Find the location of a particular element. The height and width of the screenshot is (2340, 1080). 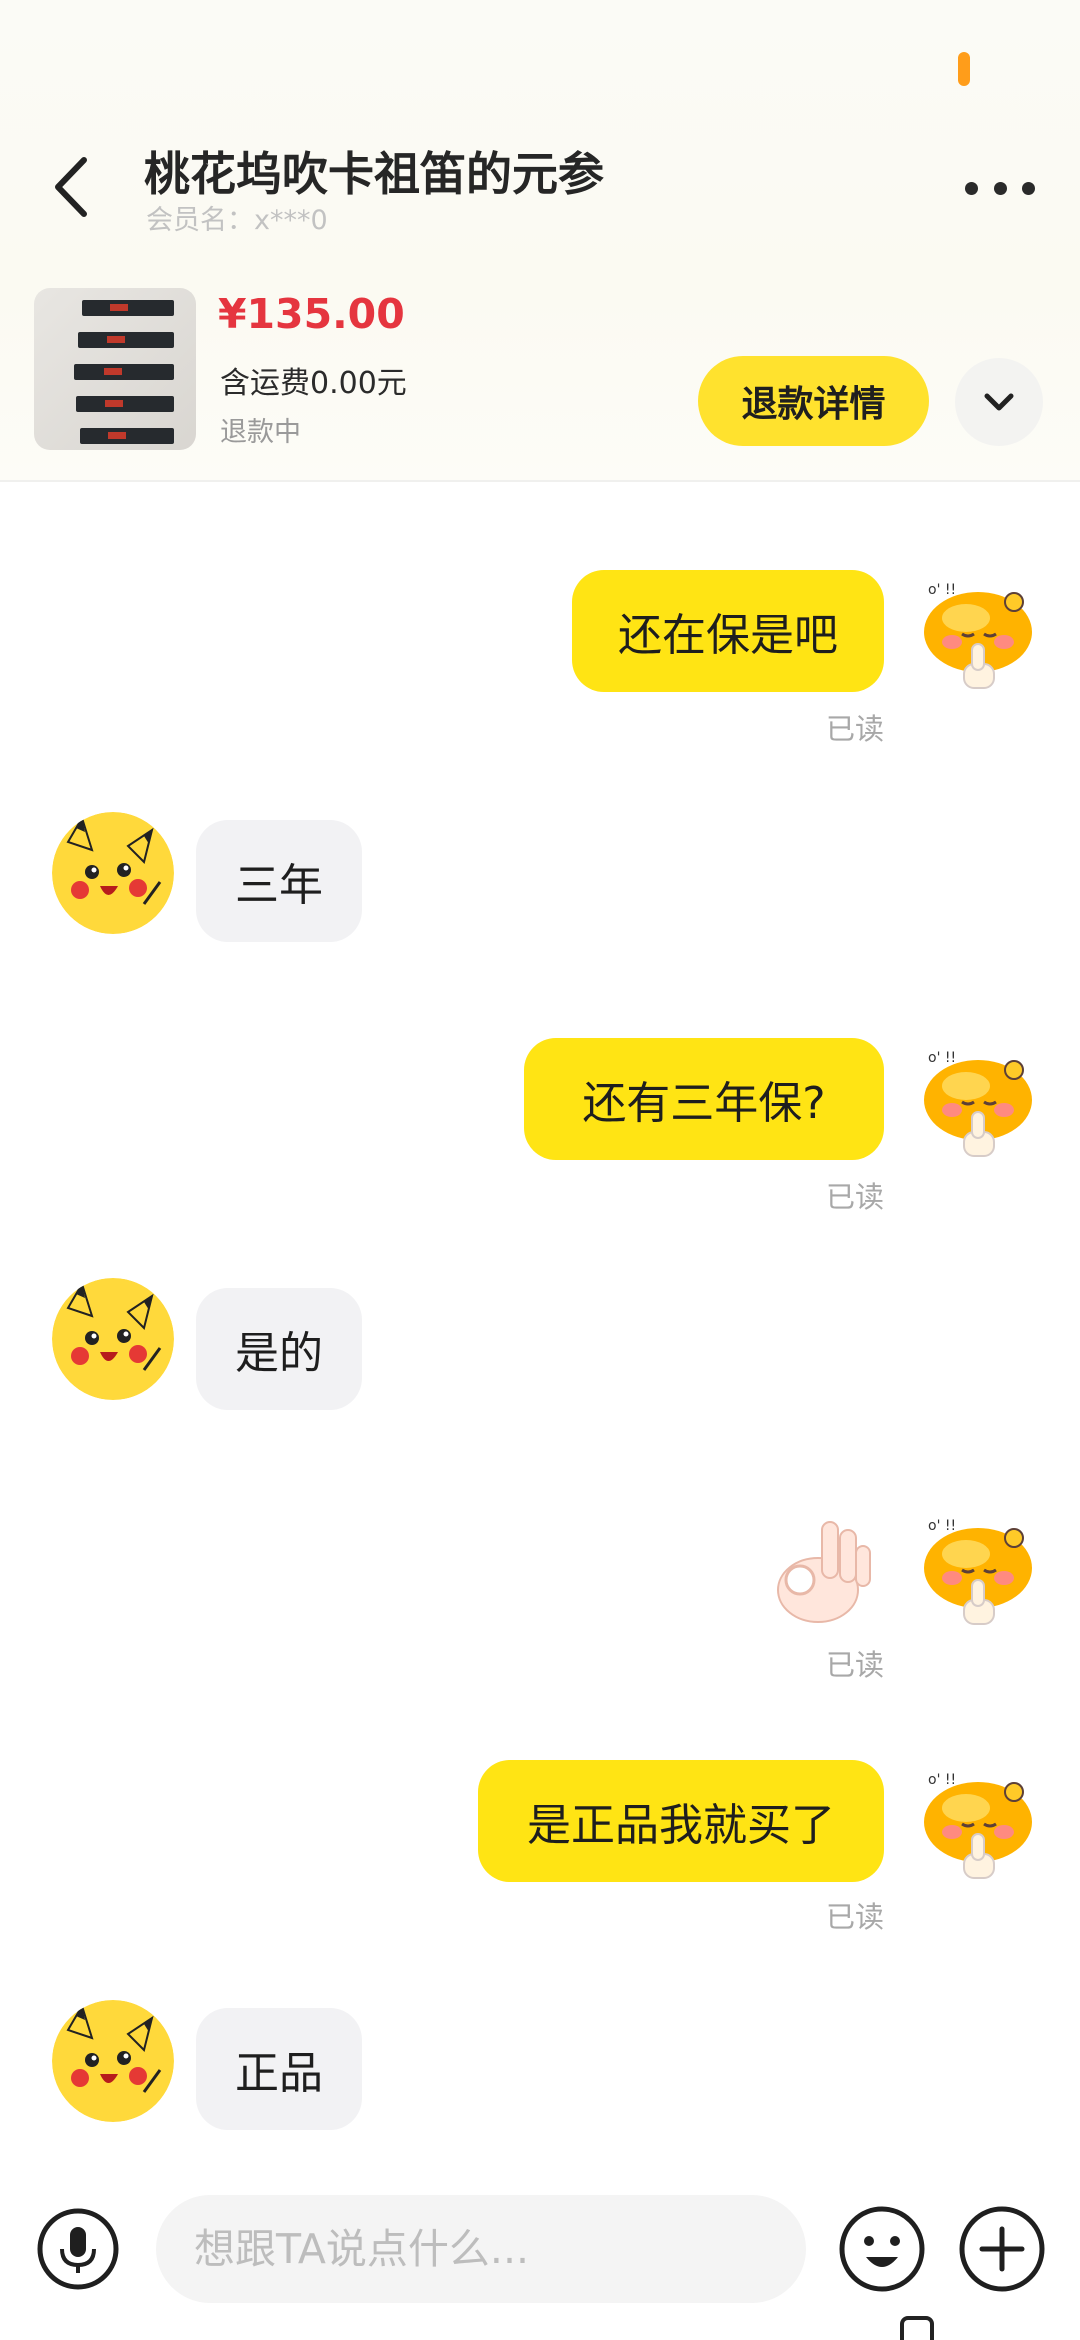

message-bubble-sent: 是正品我就买了 is located at coordinates (681, 1821).